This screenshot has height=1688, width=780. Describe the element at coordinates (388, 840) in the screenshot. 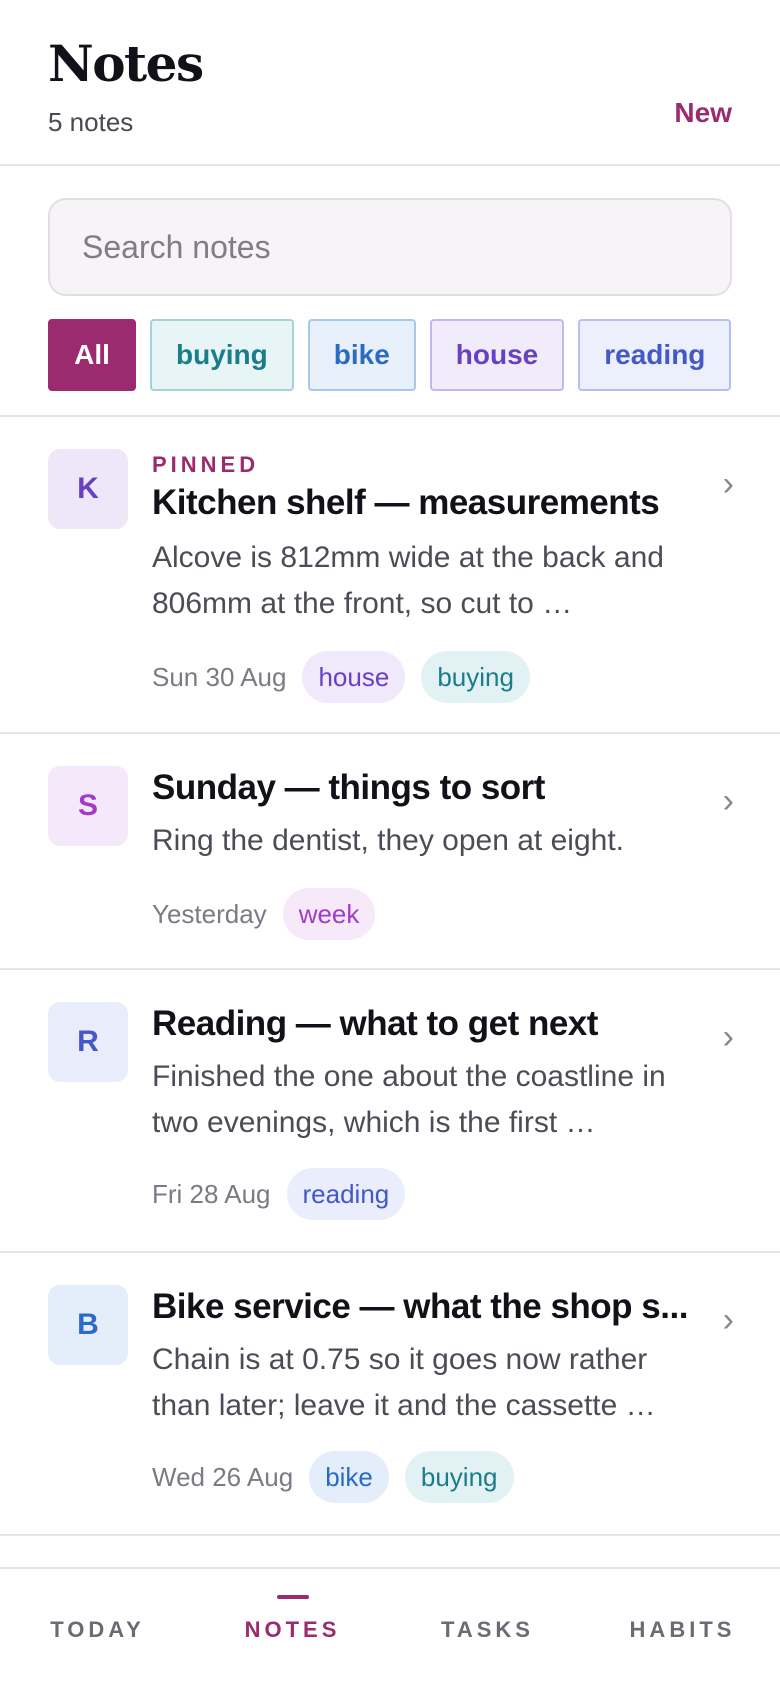

I see `note-preview: Ring the dentist, they open at eight.` at that location.